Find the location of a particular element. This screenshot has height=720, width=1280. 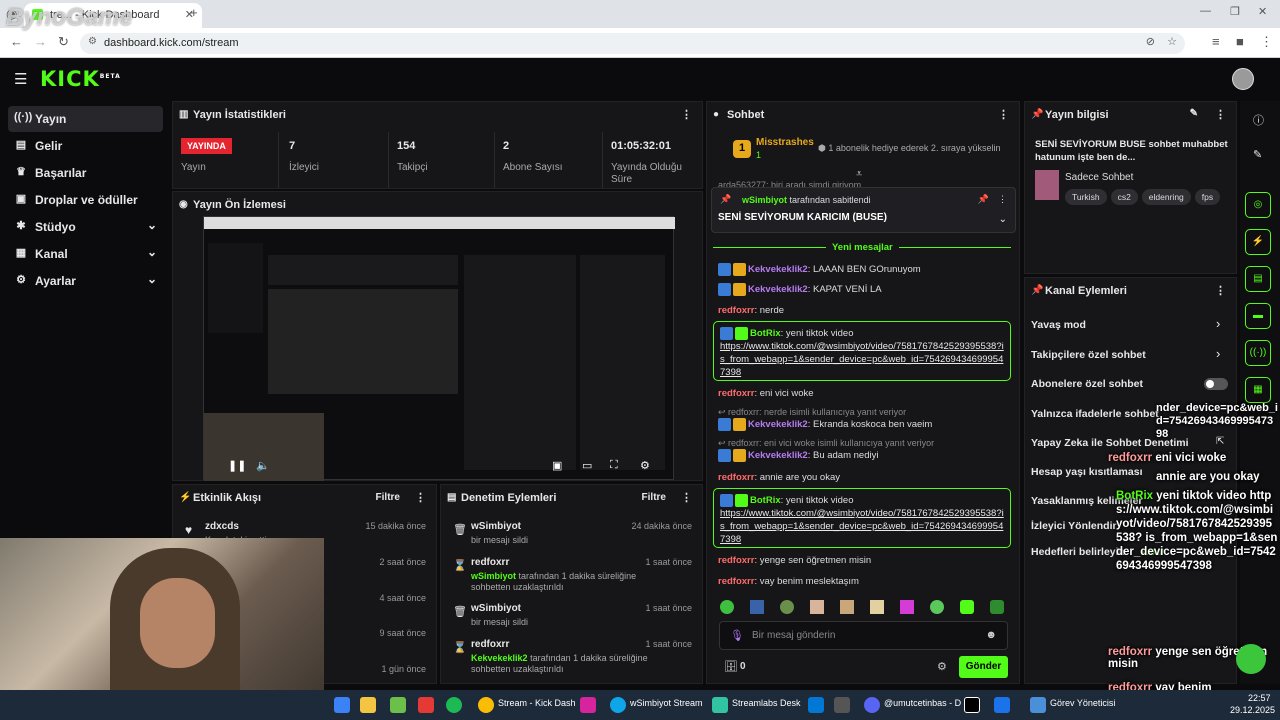

send-button: Gönder is located at coordinates (983, 667).